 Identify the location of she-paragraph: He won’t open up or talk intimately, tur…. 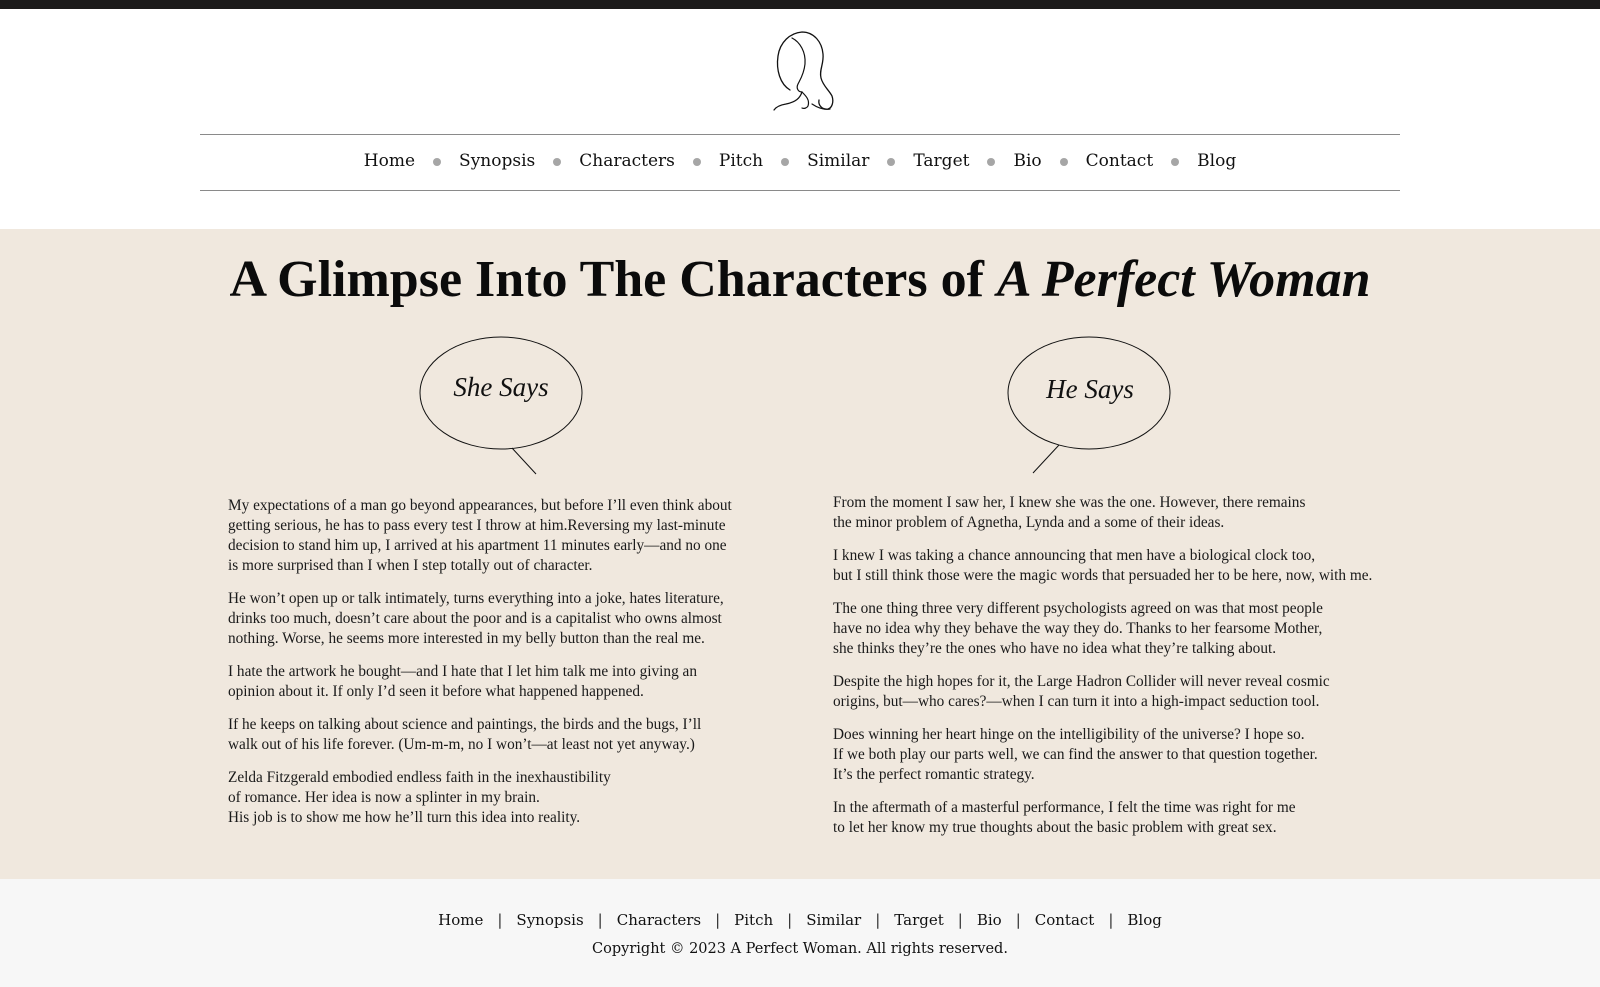
(476, 618).